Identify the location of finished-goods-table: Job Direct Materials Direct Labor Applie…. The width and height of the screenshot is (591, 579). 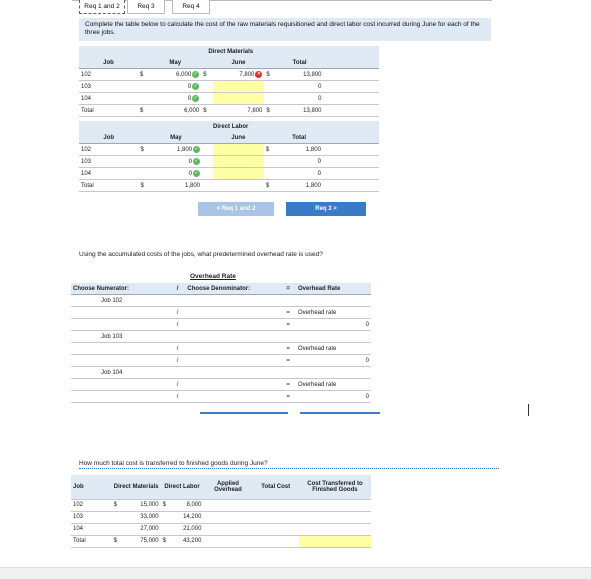
(221, 511).